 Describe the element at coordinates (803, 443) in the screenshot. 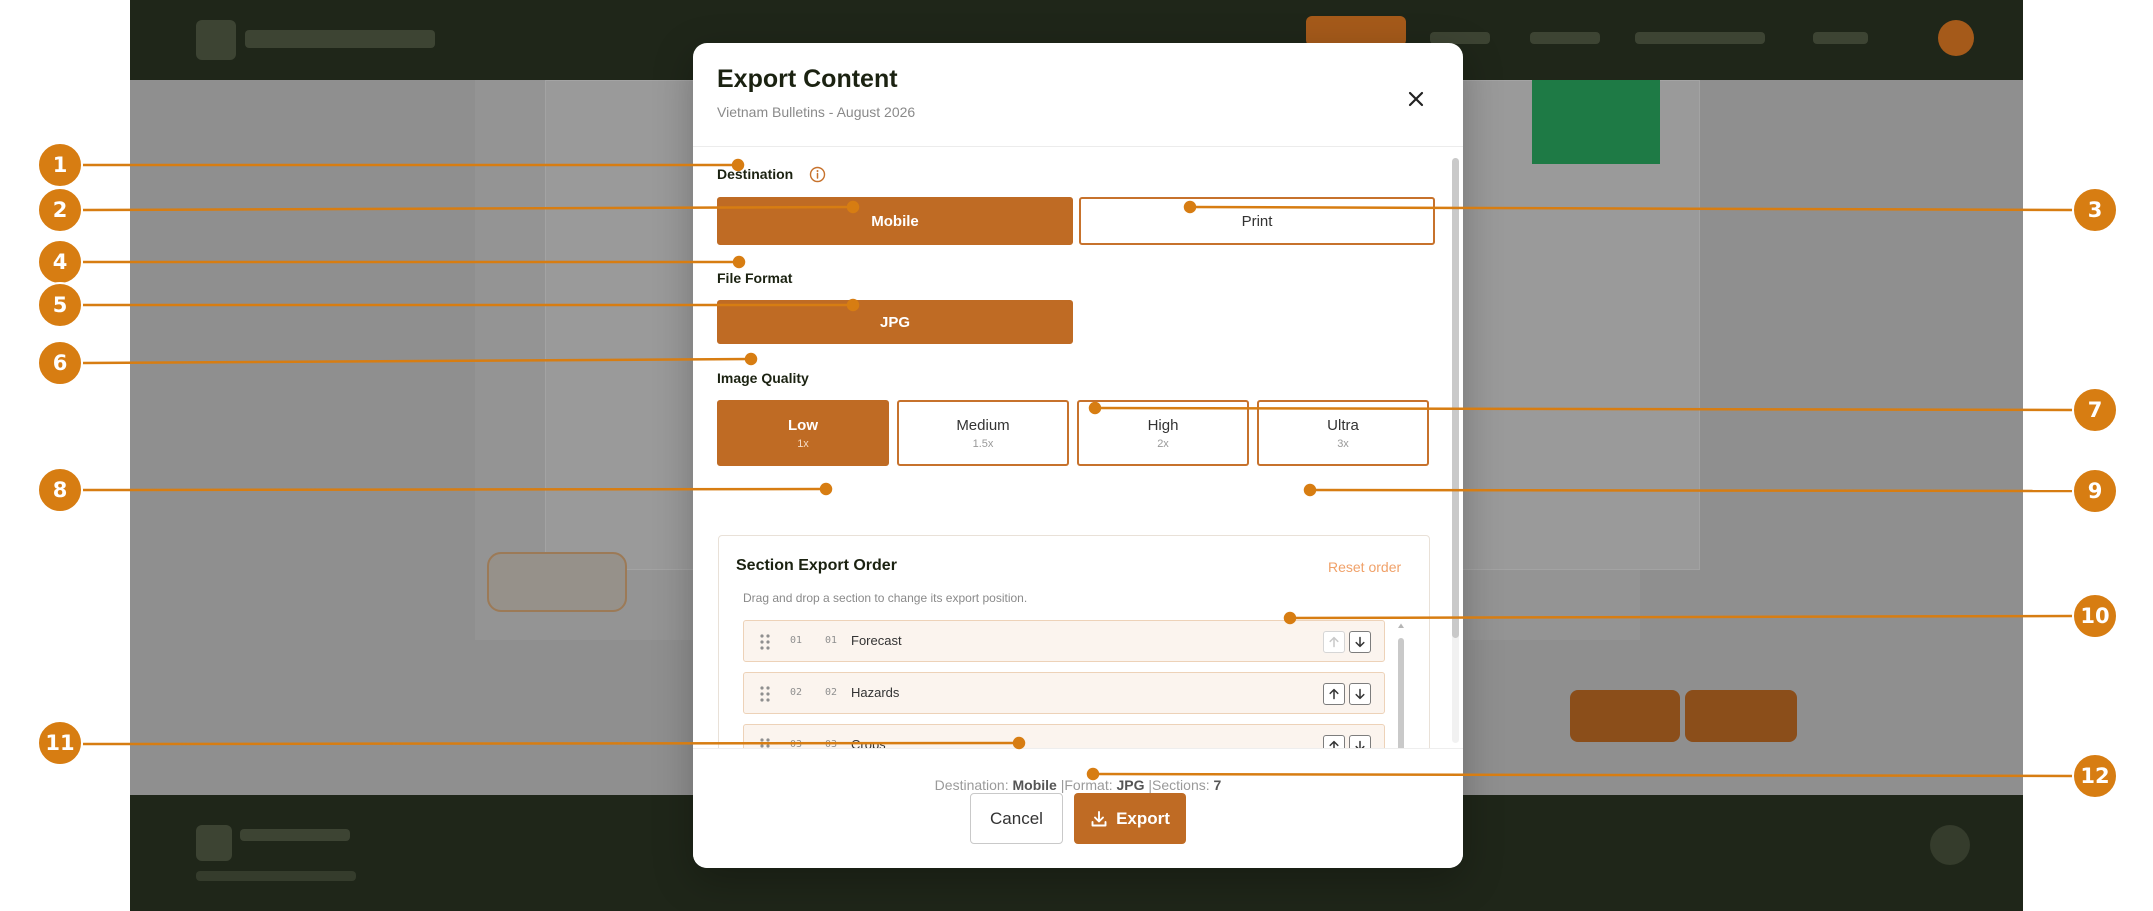

I see `quality-low-multiplier: 1x` at that location.